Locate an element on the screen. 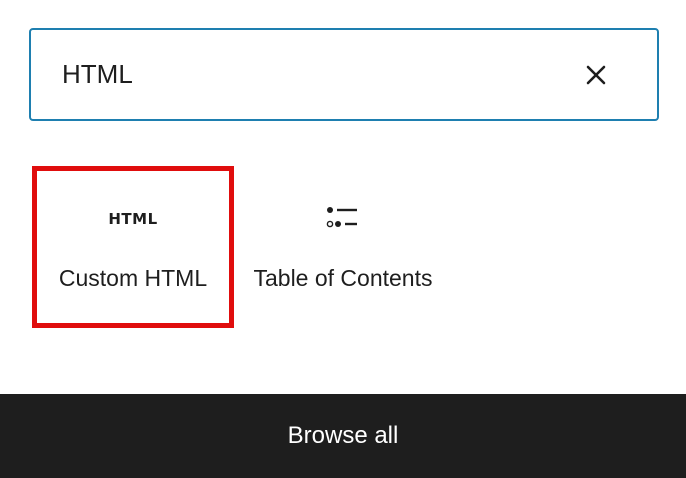 The width and height of the screenshot is (686, 478). table-of-contents-icon is located at coordinates (343, 219).